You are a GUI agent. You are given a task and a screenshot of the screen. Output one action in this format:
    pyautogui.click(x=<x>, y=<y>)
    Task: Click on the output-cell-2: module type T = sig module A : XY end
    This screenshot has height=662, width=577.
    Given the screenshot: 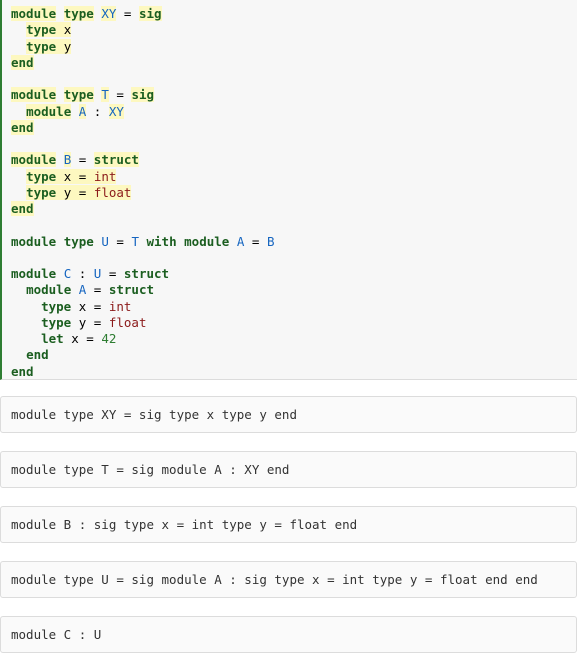 What is the action you would take?
    pyautogui.click(x=288, y=469)
    